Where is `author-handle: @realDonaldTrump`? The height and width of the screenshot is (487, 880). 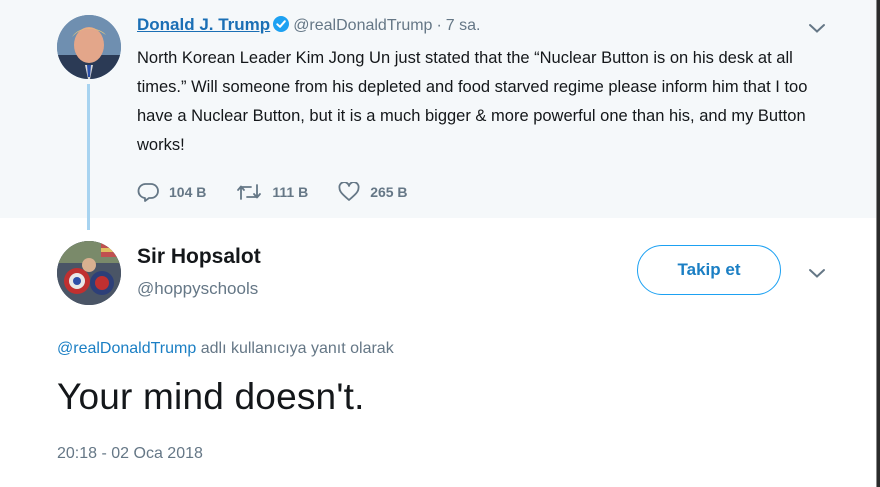 author-handle: @realDonaldTrump is located at coordinates (362, 25).